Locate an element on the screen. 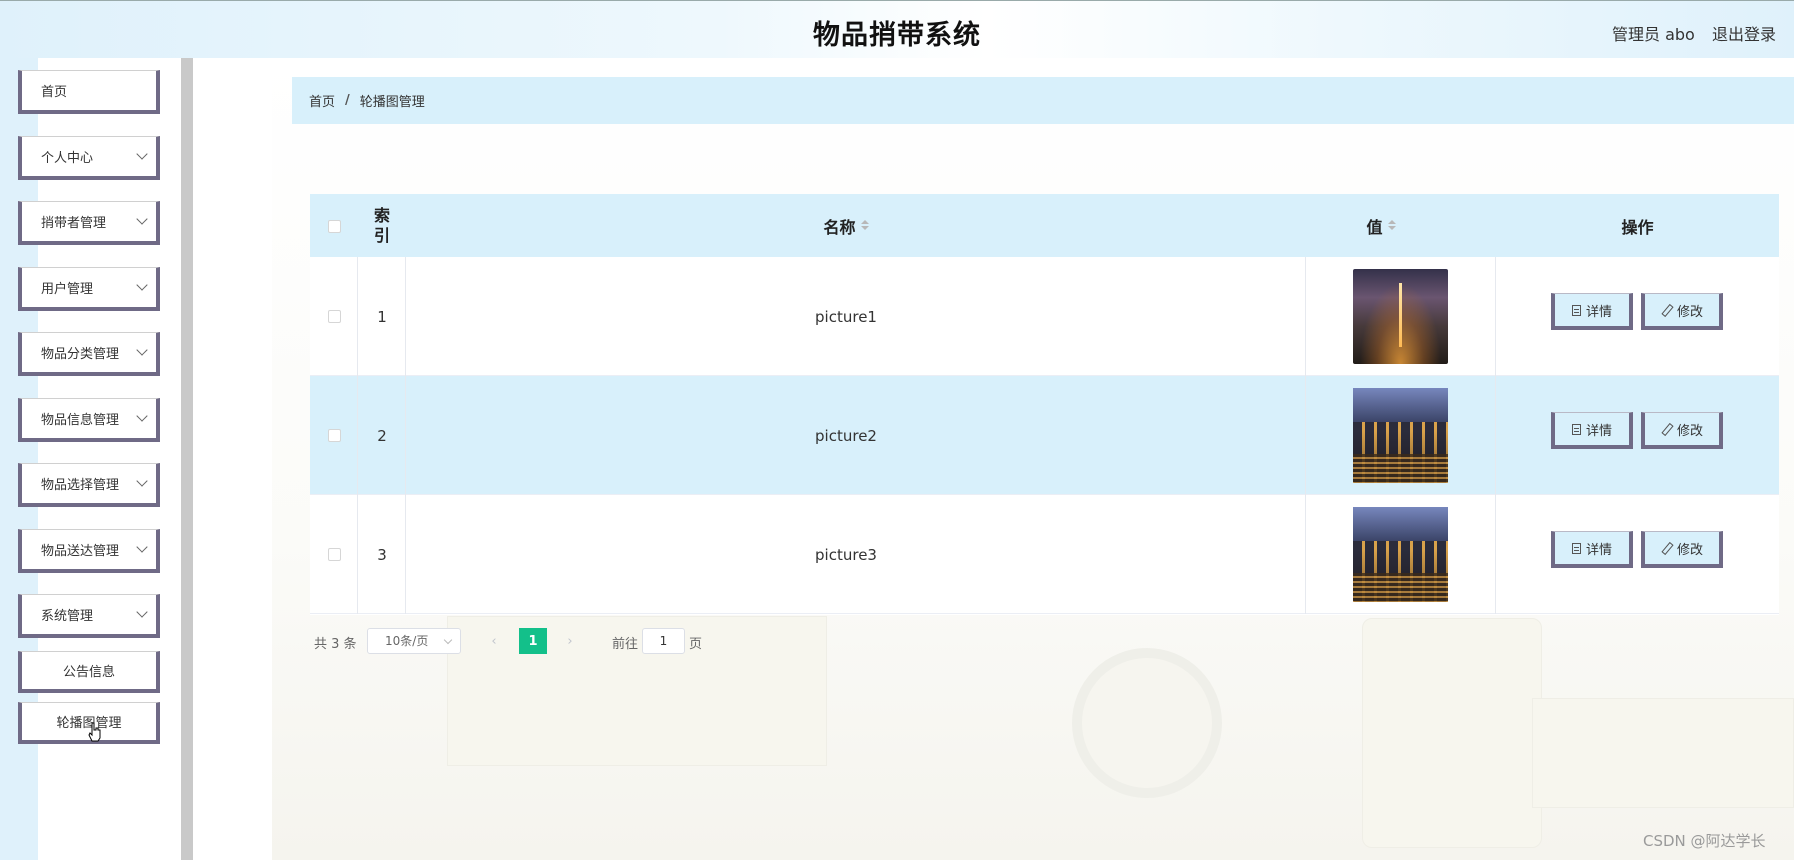  page-size-value: 10条/页 is located at coordinates (407, 641).